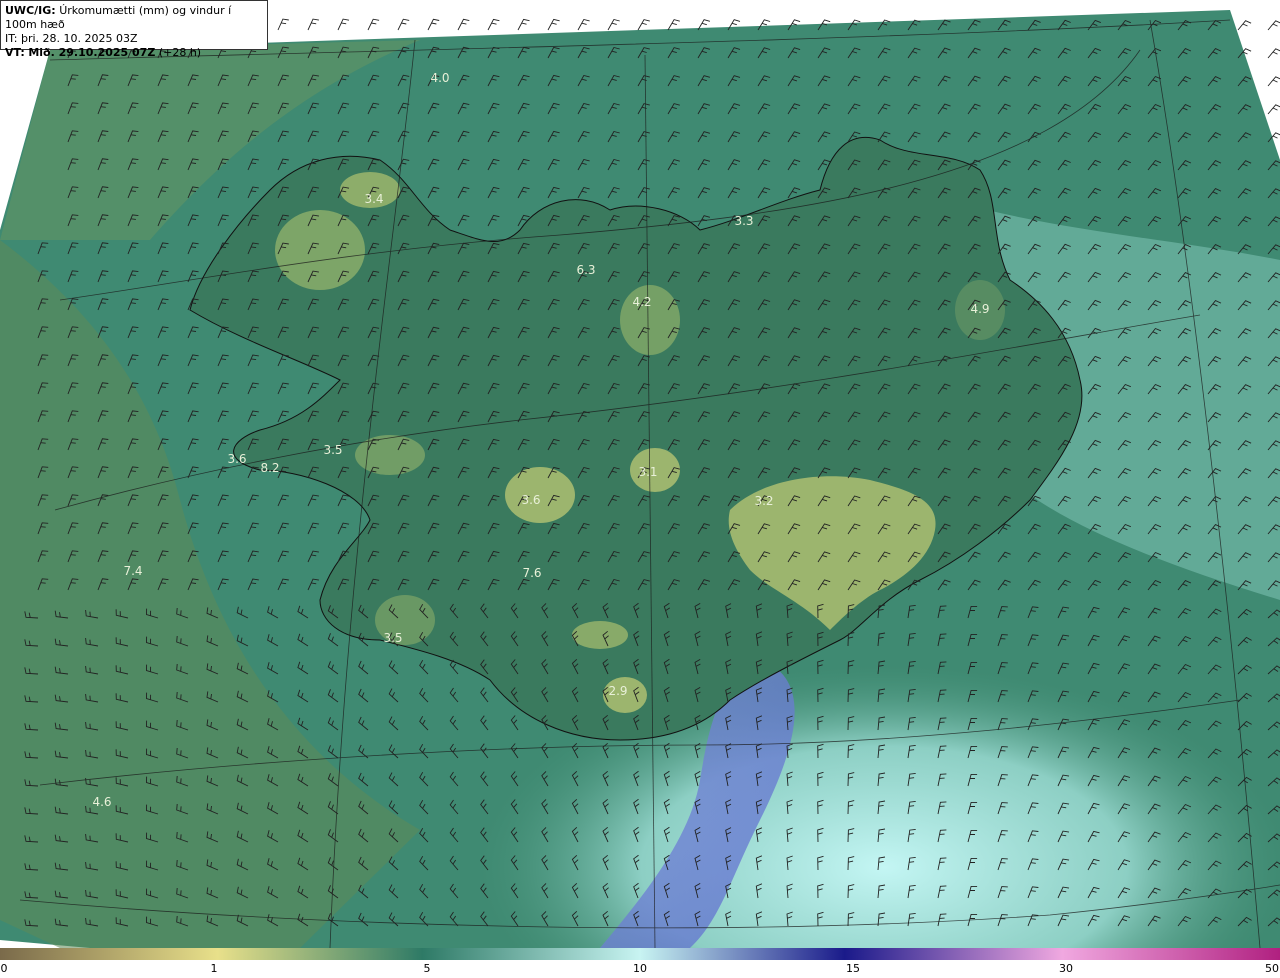  I want to click on colorbar-tick-label: 5, so click(427, 968).